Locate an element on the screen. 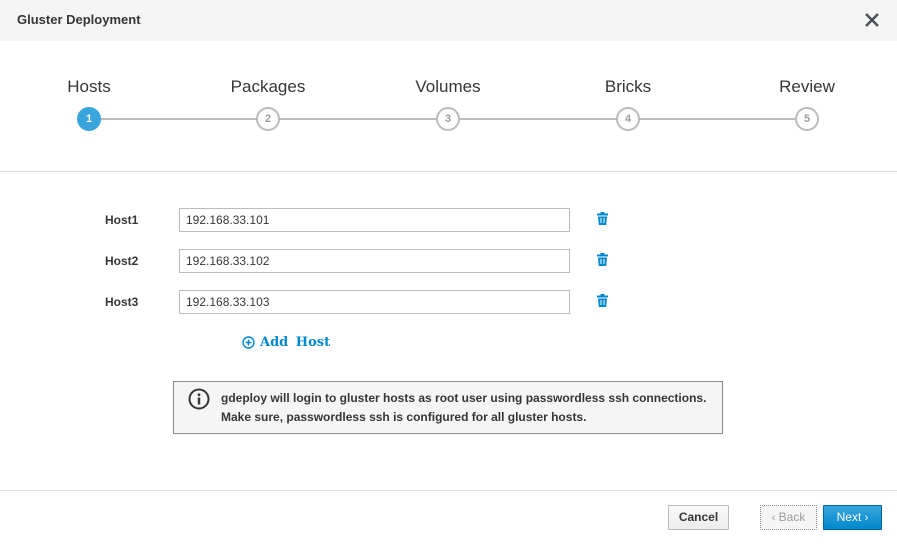  host-row: Host3 is located at coordinates (448, 303).